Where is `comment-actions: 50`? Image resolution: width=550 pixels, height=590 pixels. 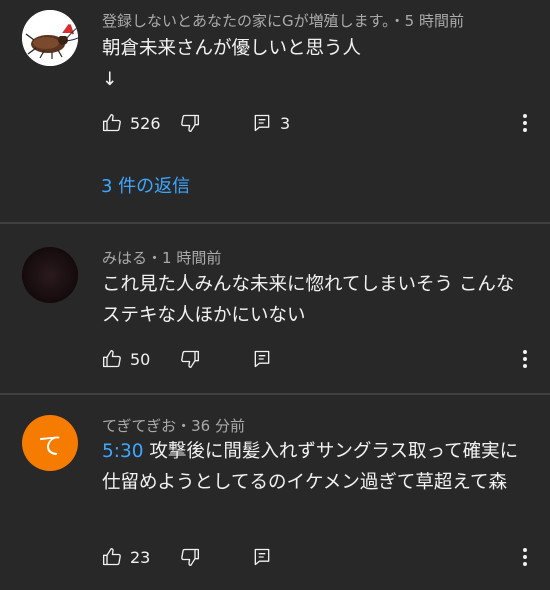
comment-actions: 50 is located at coordinates (275, 359).